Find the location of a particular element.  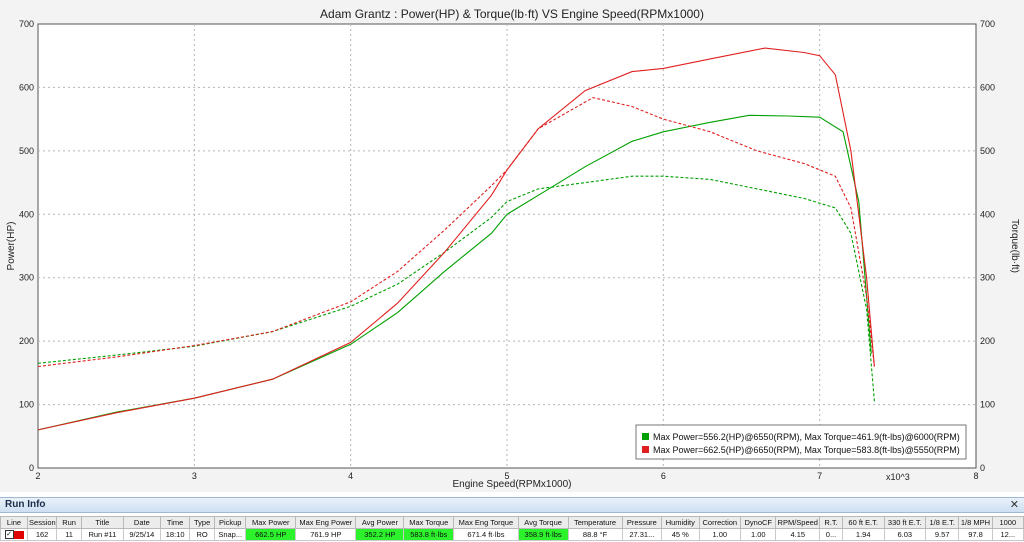

column-header: Temperature is located at coordinates (595, 522).